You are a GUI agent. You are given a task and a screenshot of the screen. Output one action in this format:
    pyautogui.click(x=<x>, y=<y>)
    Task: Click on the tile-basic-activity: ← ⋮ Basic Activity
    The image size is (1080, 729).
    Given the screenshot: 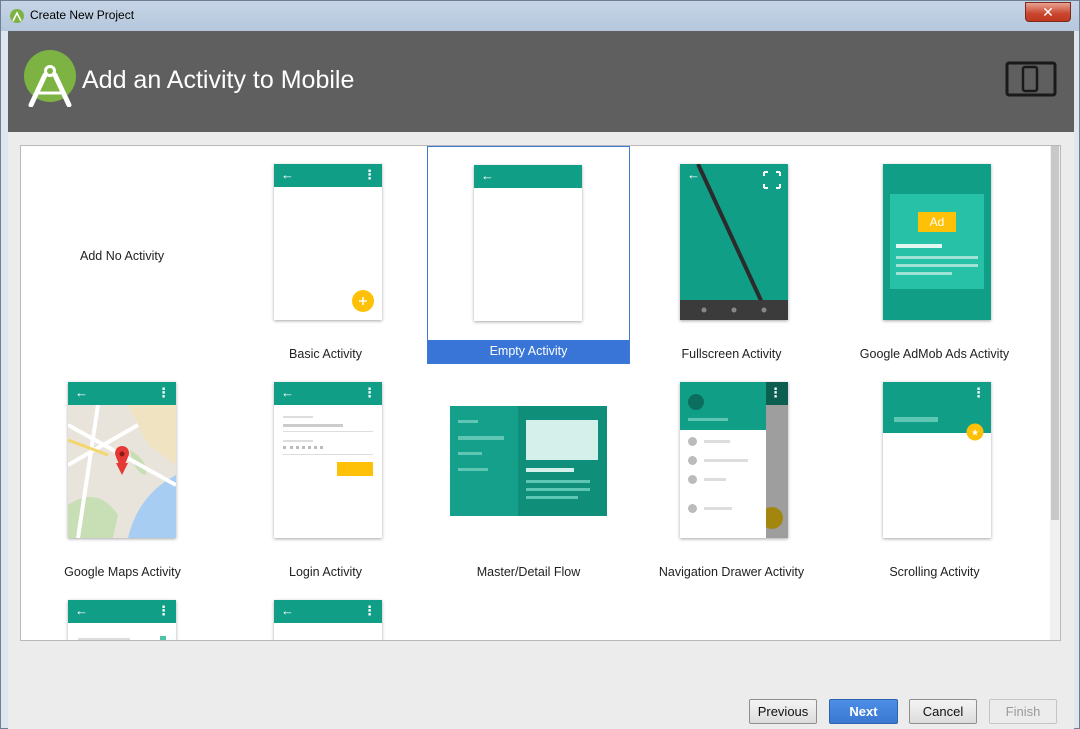 What is the action you would take?
    pyautogui.click(x=325, y=255)
    